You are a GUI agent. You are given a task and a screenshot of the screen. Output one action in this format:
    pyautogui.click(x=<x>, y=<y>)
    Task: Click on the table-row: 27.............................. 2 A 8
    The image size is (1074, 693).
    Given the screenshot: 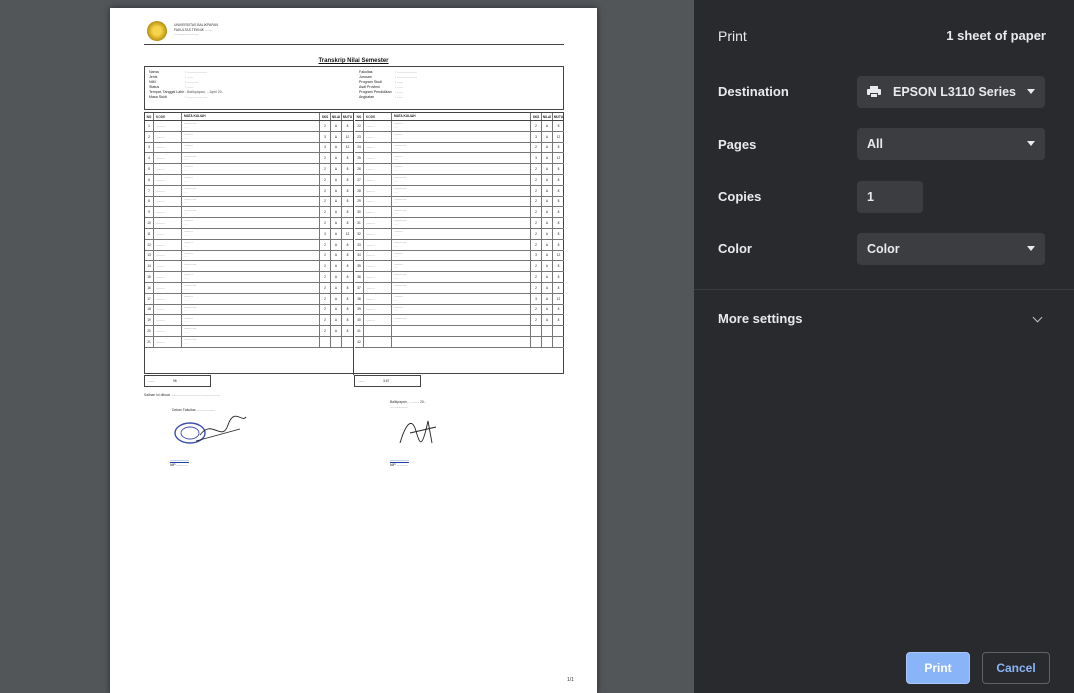 What is the action you would take?
    pyautogui.click(x=459, y=180)
    